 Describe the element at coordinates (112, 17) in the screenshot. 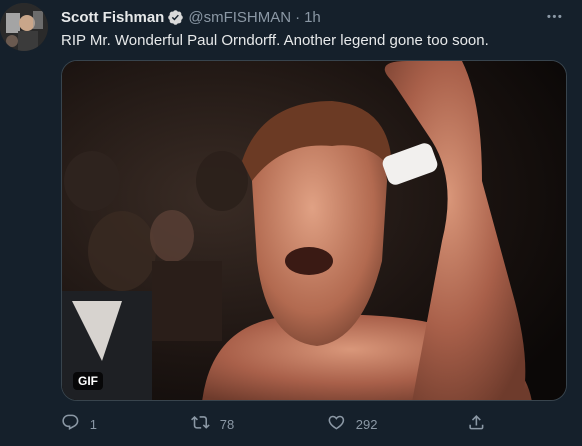

I see `author-name: Scott Fishman` at that location.